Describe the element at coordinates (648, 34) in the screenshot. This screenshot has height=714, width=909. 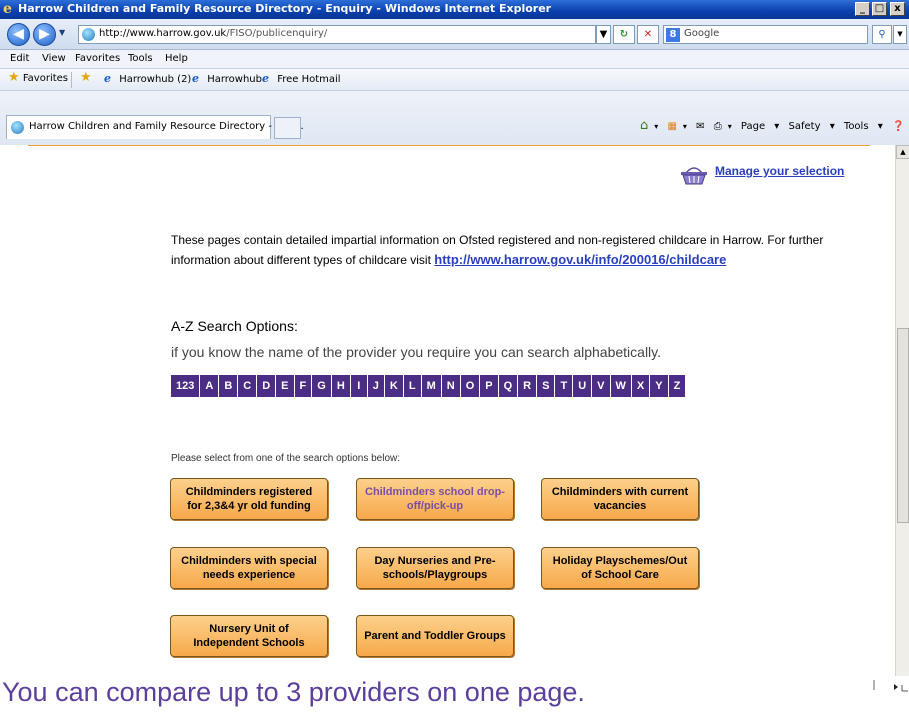
I see `stop-icon: ✕` at that location.